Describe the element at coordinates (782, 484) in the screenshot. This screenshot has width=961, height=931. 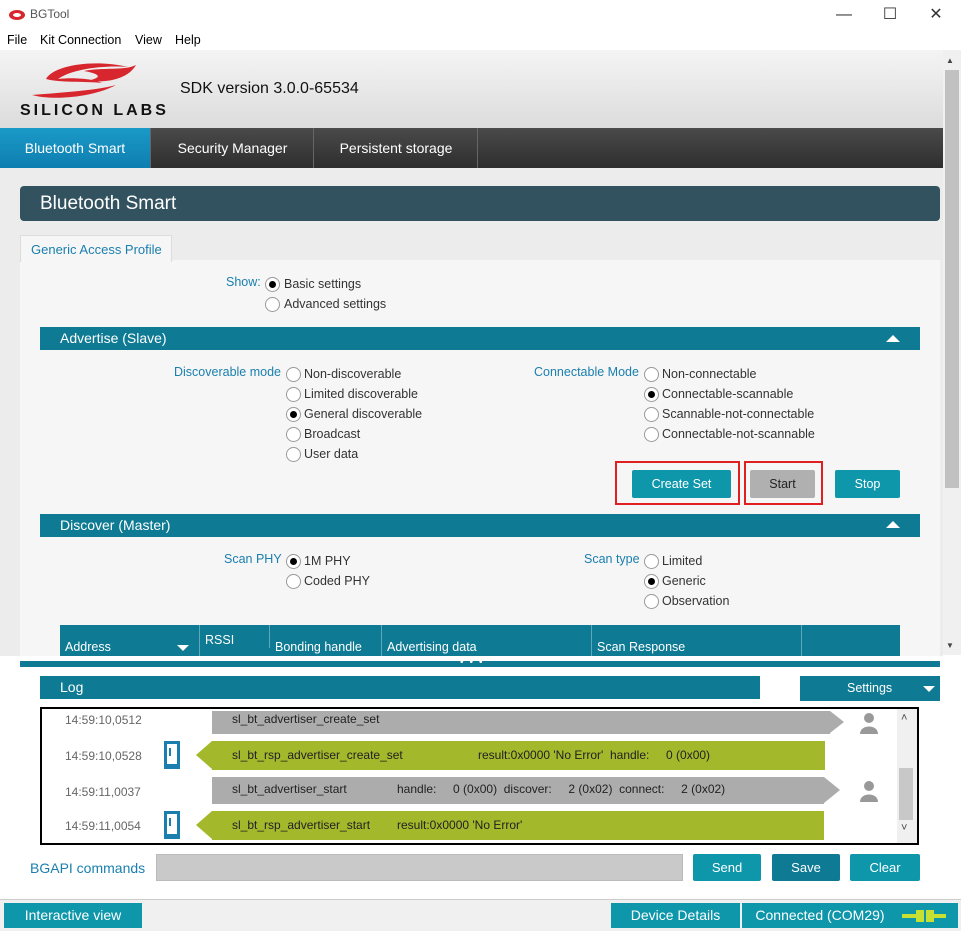
I see `start-button: Start` at that location.